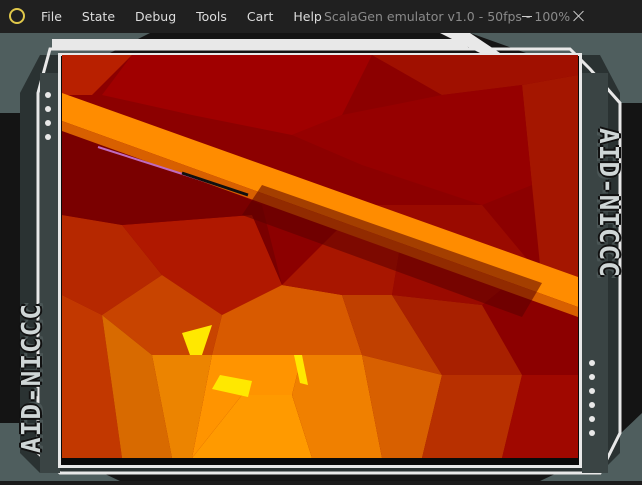  What do you see at coordinates (574, 16) in the screenshot?
I see `close-button` at bounding box center [574, 16].